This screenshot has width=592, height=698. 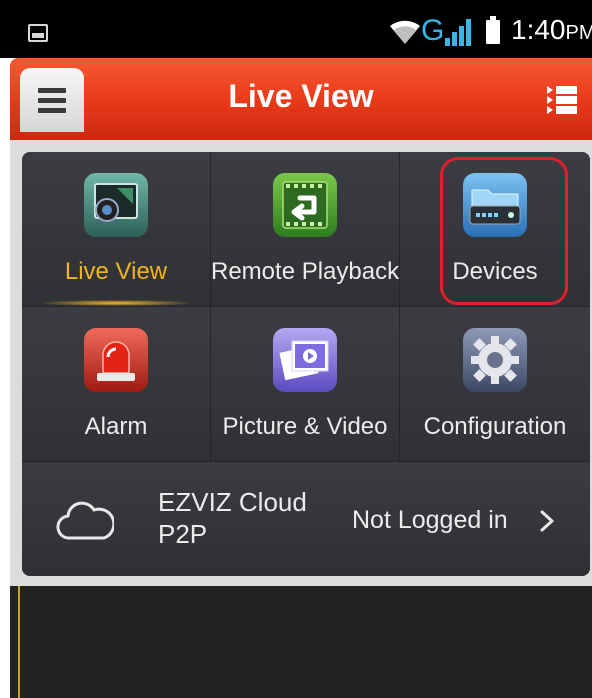 I want to click on clock-ampm: PM, so click(x=578, y=33).